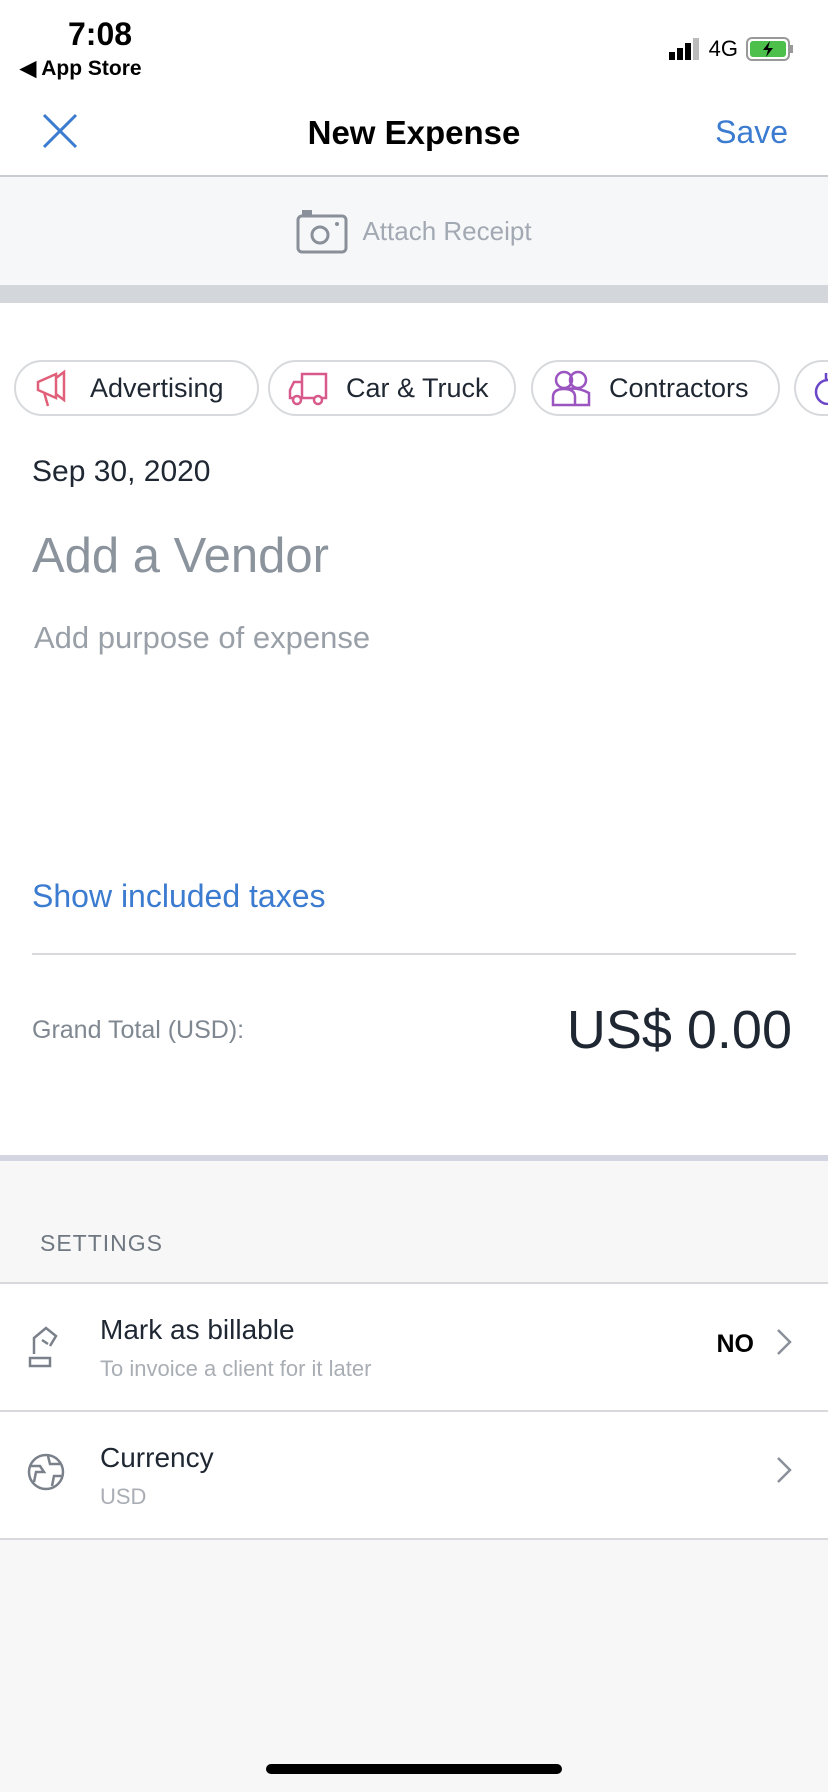  What do you see at coordinates (447, 230) in the screenshot?
I see `attach-receipt-label: Attach Receipt` at bounding box center [447, 230].